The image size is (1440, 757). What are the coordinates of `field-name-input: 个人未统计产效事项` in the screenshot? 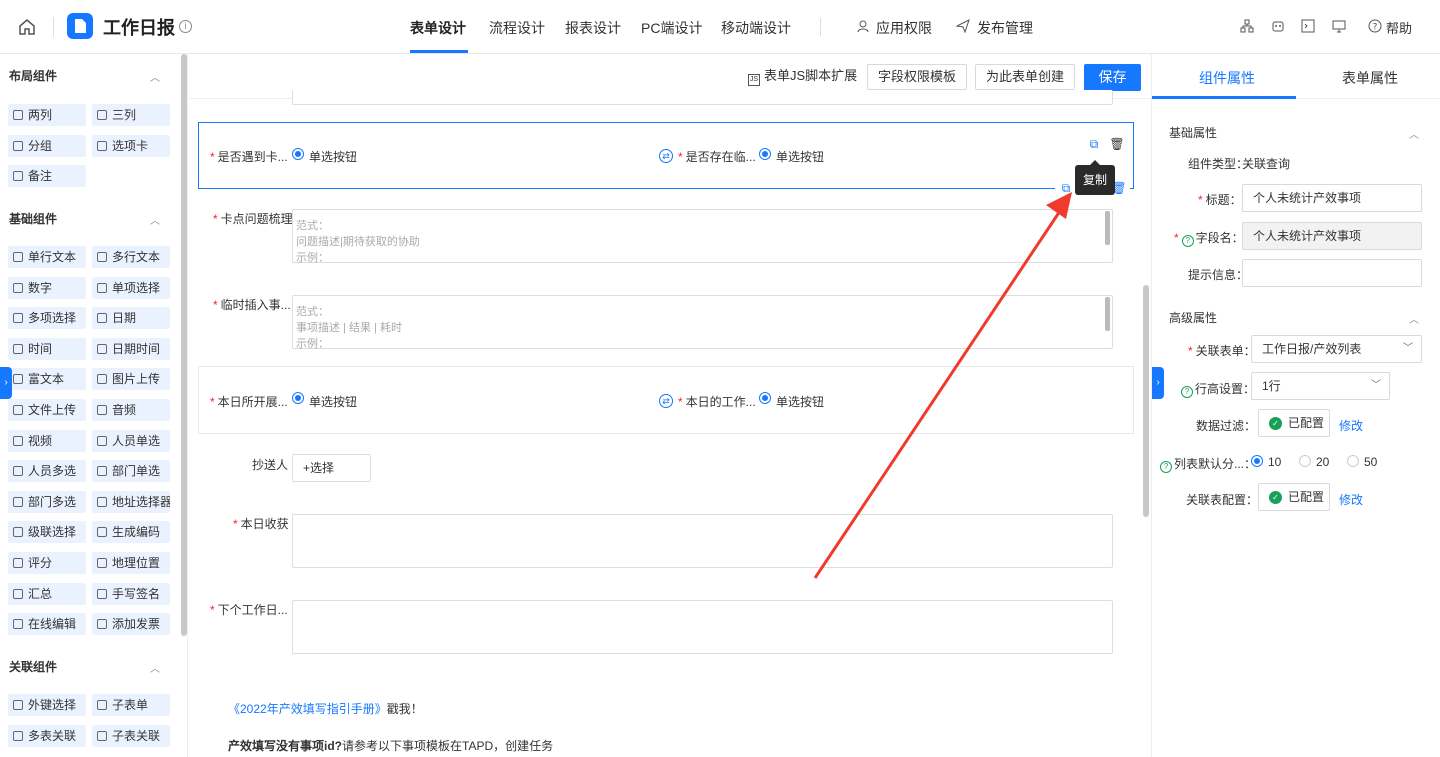 It's located at (1332, 236).